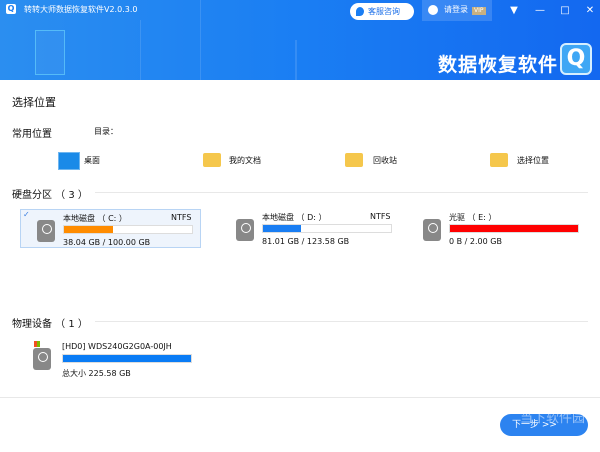 The height and width of the screenshot is (452, 600). I want to click on partition-card: 光驱 （ E: ） 0 B / 2.00 GB, so click(497, 228).